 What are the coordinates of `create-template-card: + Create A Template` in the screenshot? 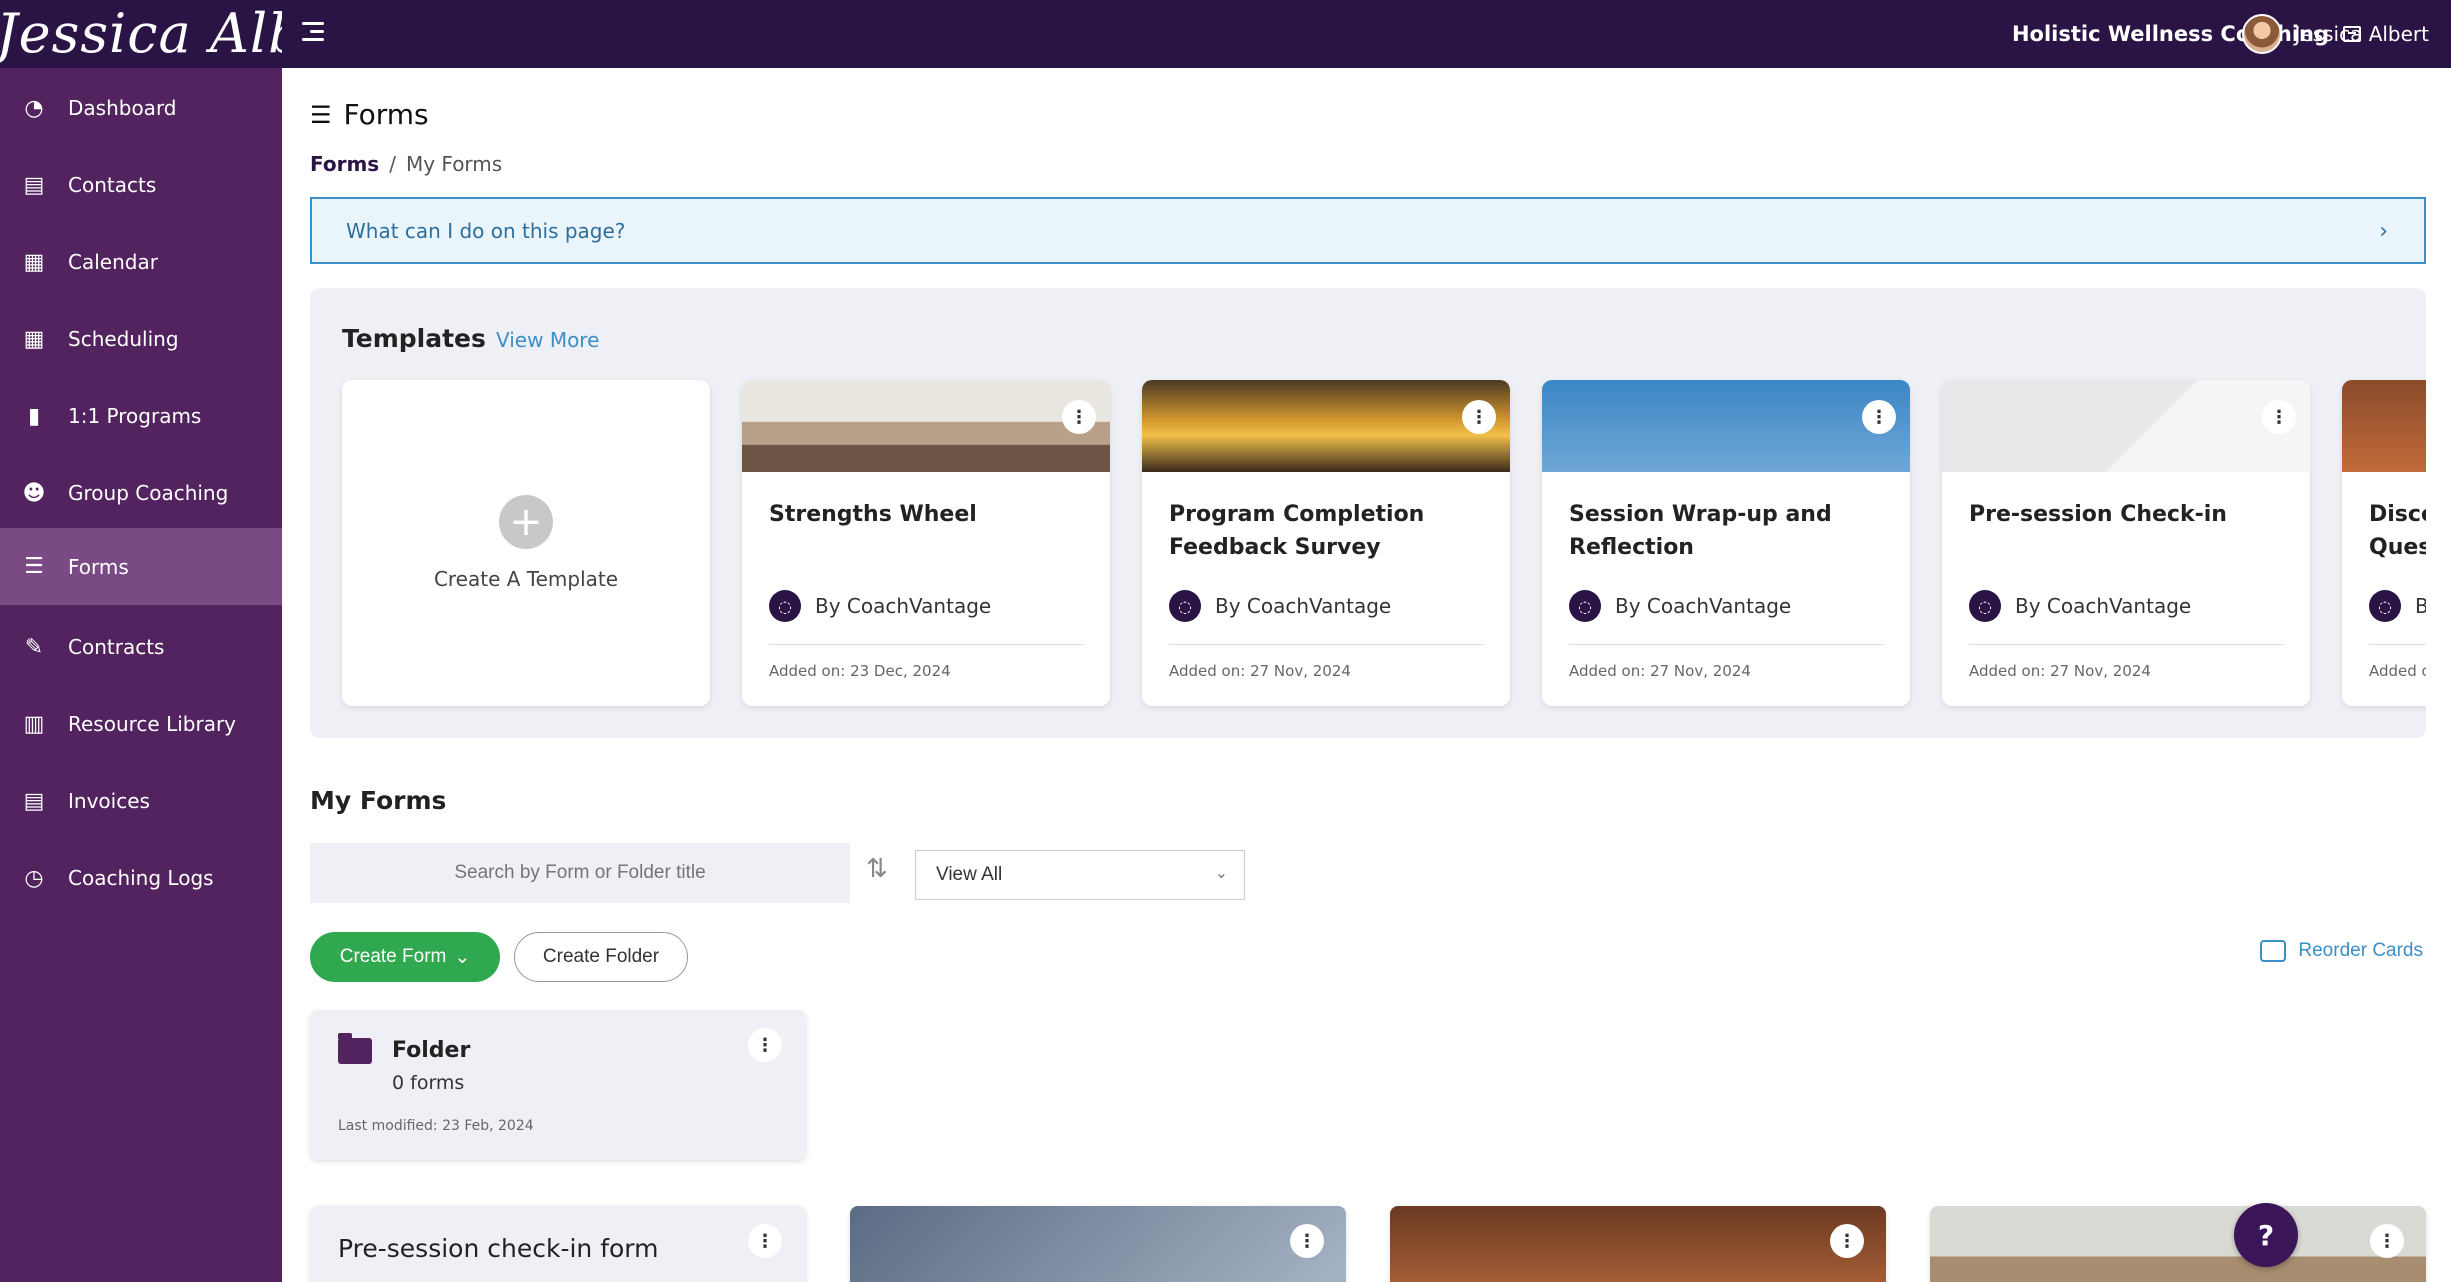 It's located at (526, 543).